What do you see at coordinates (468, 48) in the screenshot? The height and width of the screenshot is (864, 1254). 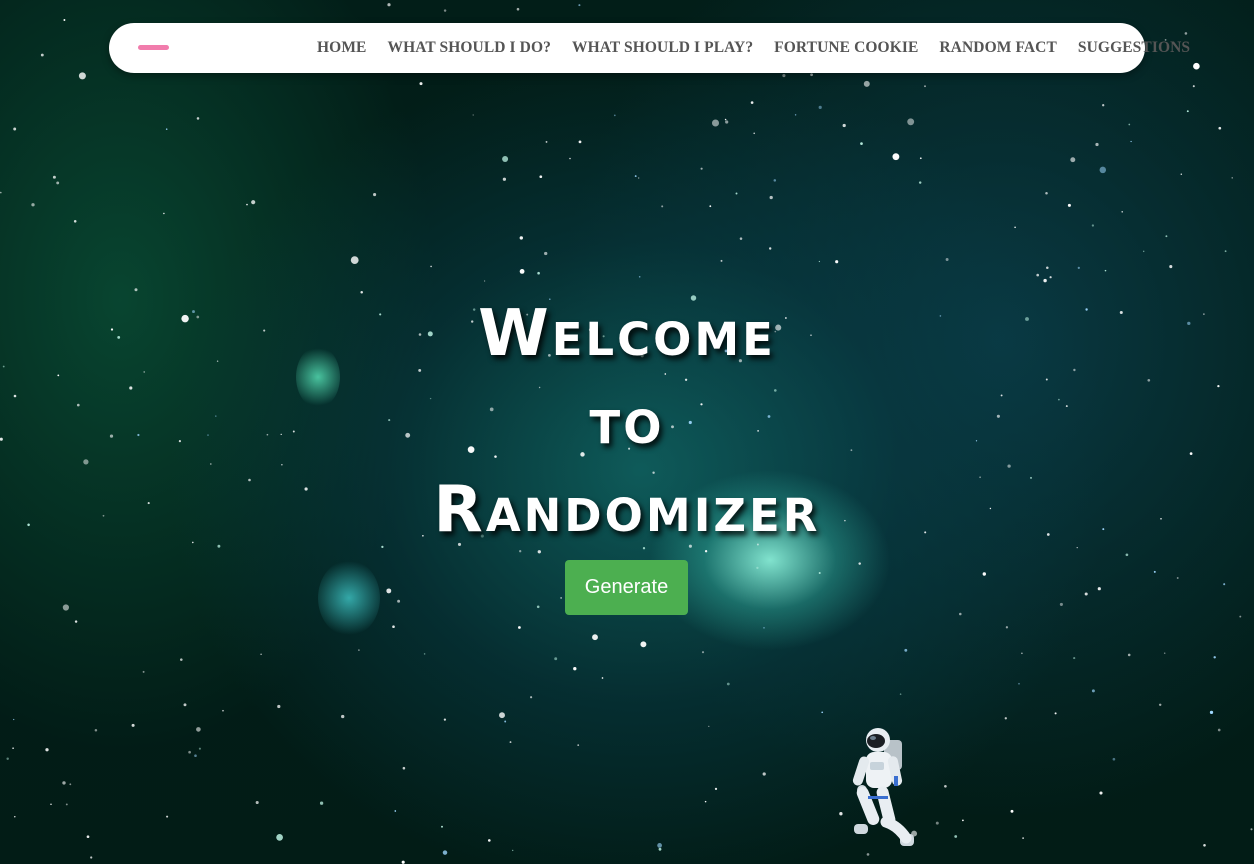 I see `nav-link-what-should-i-do: WHAT SHOULD I DO?` at bounding box center [468, 48].